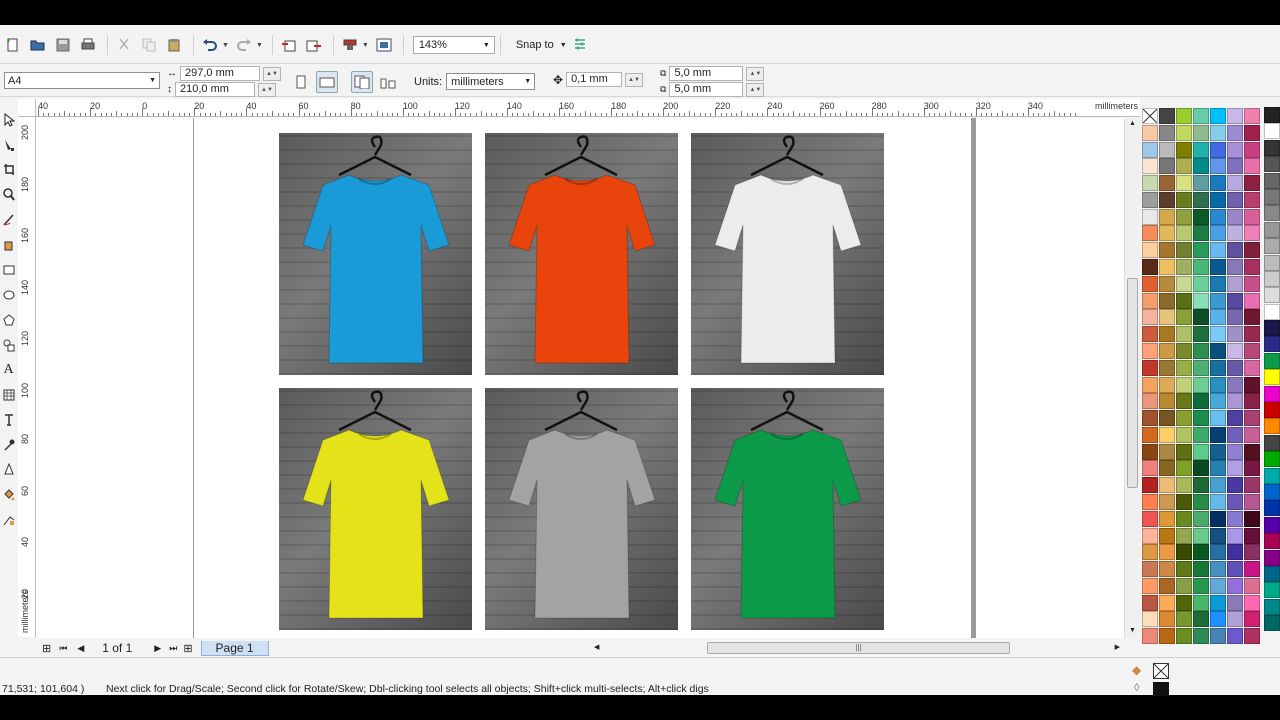 The height and width of the screenshot is (720, 1280). Describe the element at coordinates (267, 89) in the screenshot. I see `height-spinner: ▲▼` at that location.